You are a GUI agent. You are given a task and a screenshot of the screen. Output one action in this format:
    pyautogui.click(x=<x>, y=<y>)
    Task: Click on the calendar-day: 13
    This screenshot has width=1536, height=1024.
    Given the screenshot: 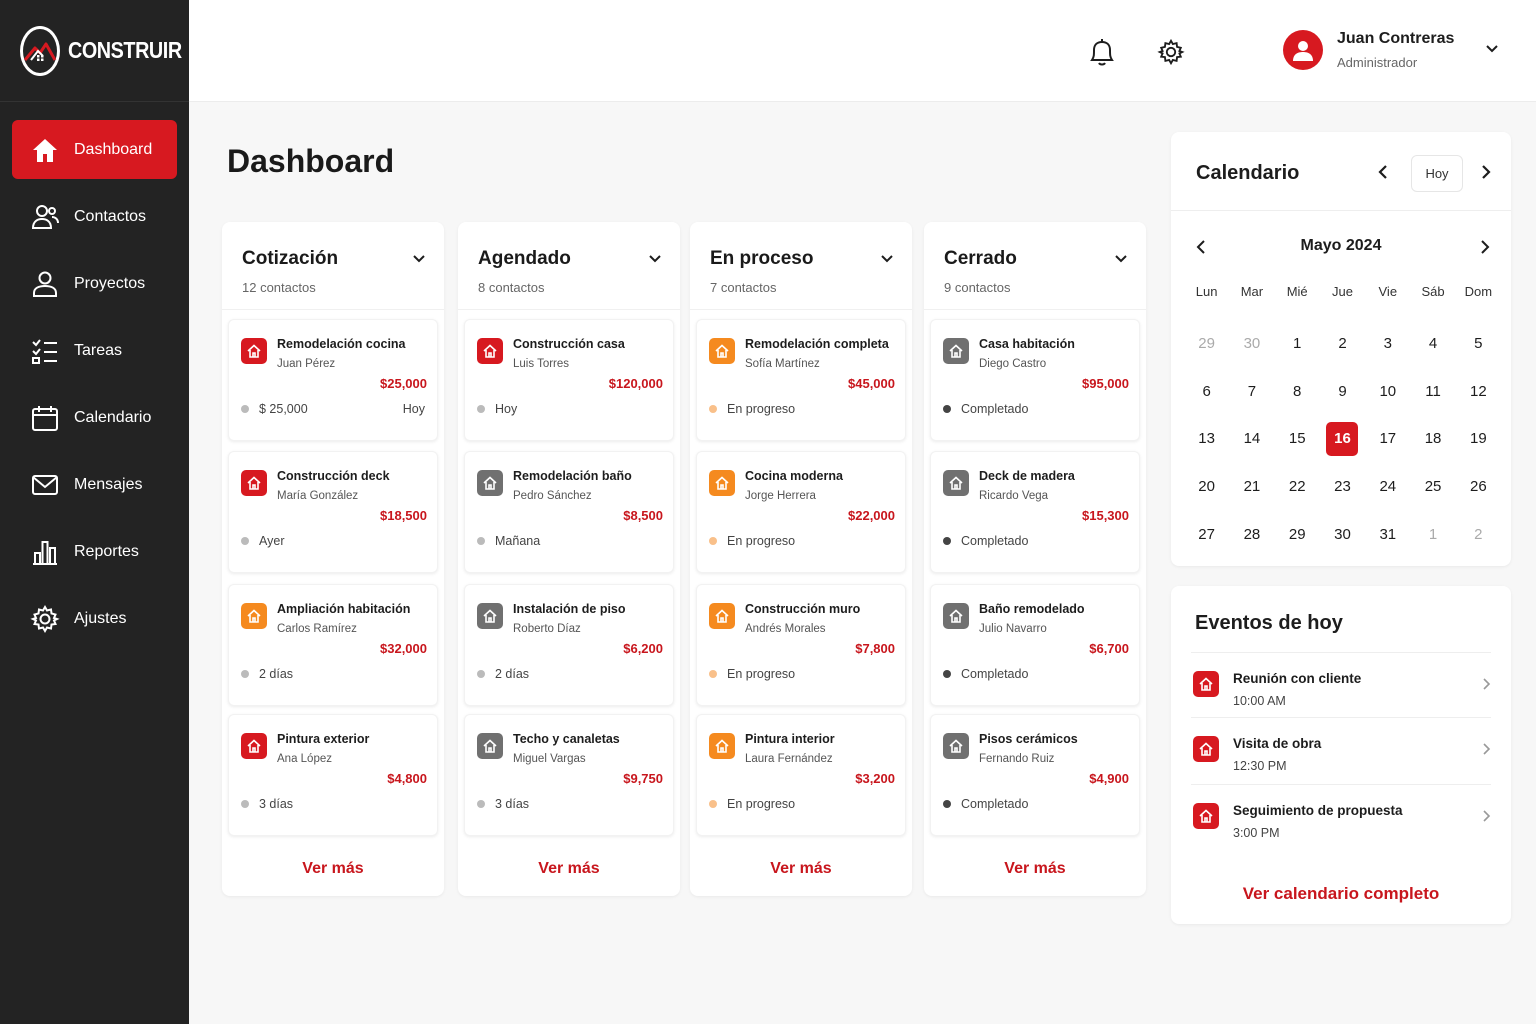 What is the action you would take?
    pyautogui.click(x=1206, y=439)
    